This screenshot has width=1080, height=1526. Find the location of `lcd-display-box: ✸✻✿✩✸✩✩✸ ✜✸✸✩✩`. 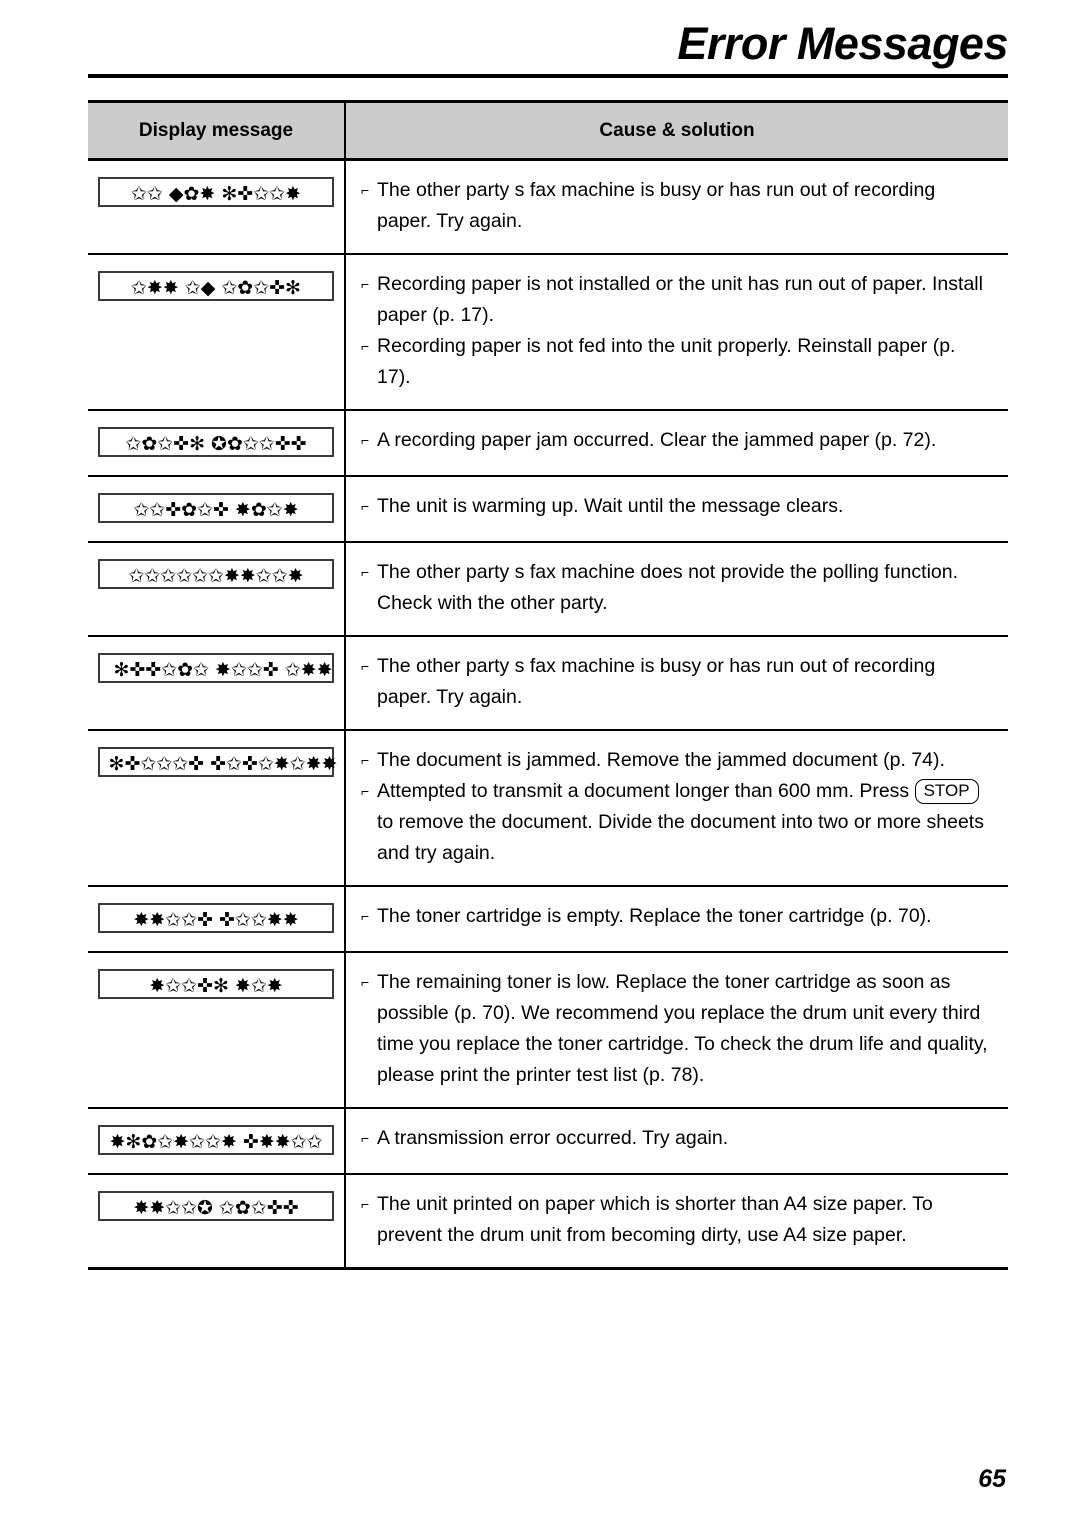

lcd-display-box: ✸✻✿✩✸✩✩✸ ✜✸✸✩✩ is located at coordinates (216, 1140).